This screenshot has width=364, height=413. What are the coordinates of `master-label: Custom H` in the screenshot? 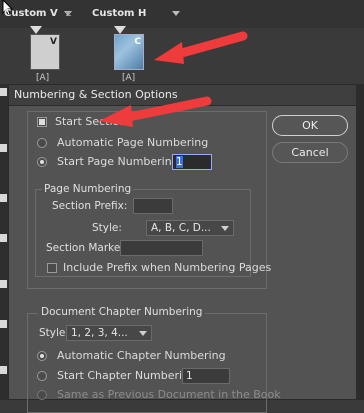 It's located at (119, 13).